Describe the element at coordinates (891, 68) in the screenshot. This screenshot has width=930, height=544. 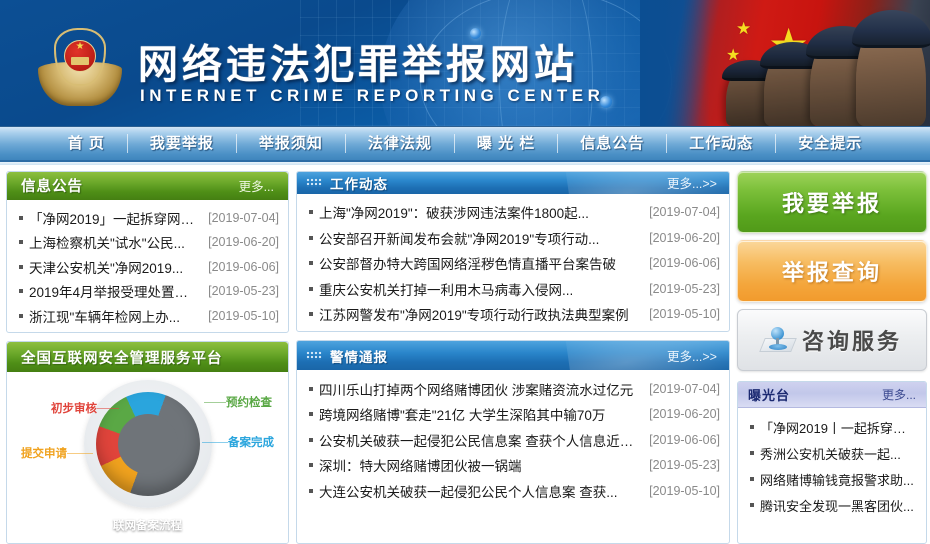
I see `police-officer-image` at that location.